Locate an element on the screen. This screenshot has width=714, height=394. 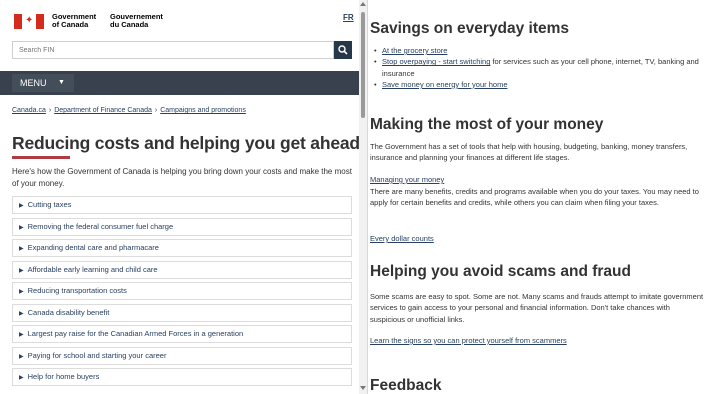
canada-flag-icon: ✦ is located at coordinates (29, 21).